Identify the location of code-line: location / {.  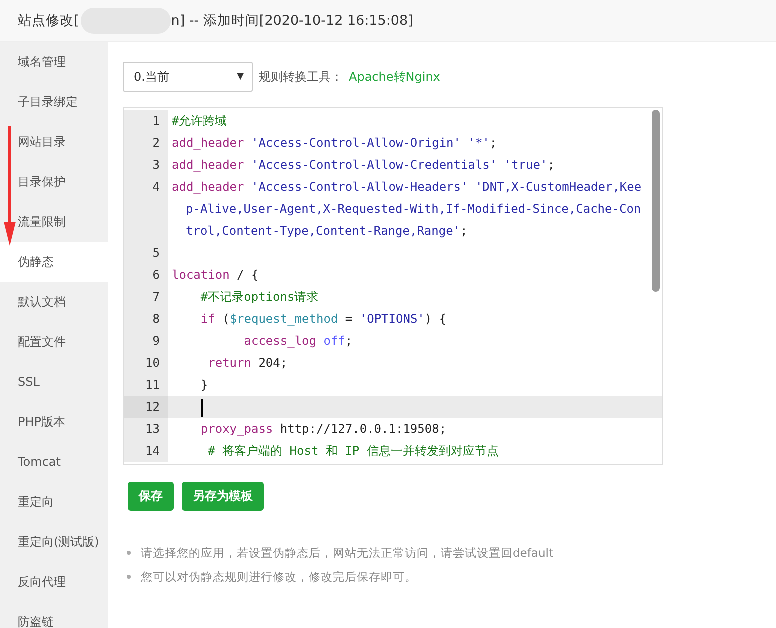
(215, 275).